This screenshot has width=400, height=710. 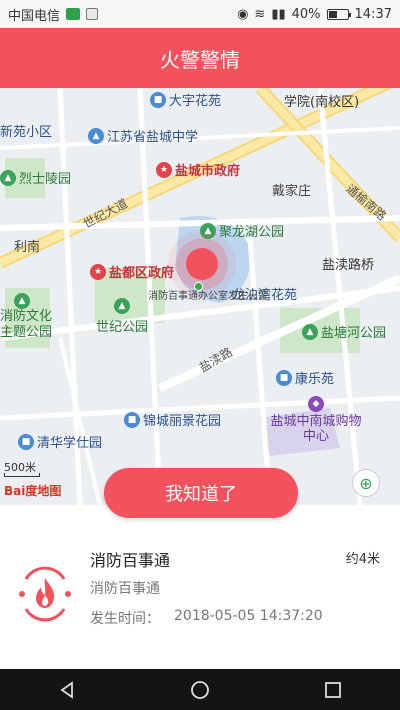 I want to click on fire-alarm-icon, so click(x=45, y=594).